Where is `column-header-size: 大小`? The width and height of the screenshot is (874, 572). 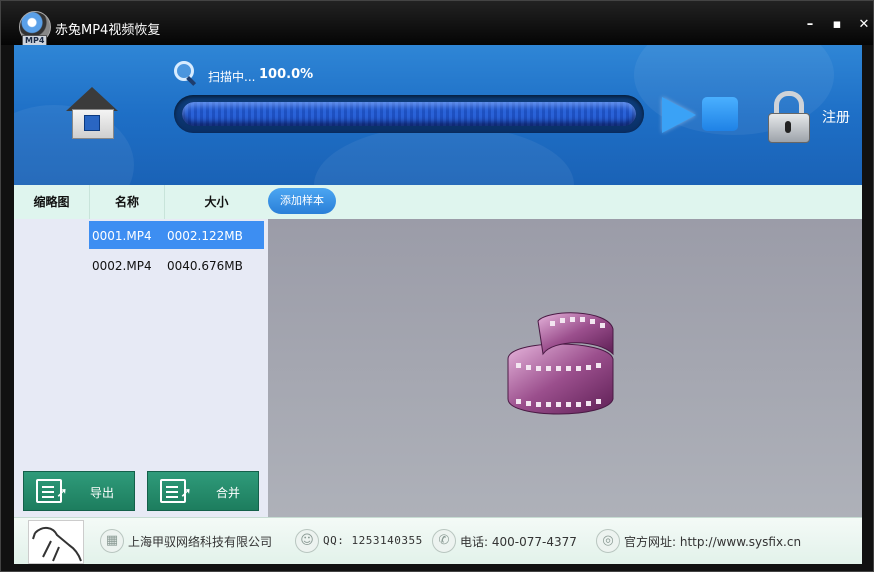 column-header-size: 大小 is located at coordinates (216, 202).